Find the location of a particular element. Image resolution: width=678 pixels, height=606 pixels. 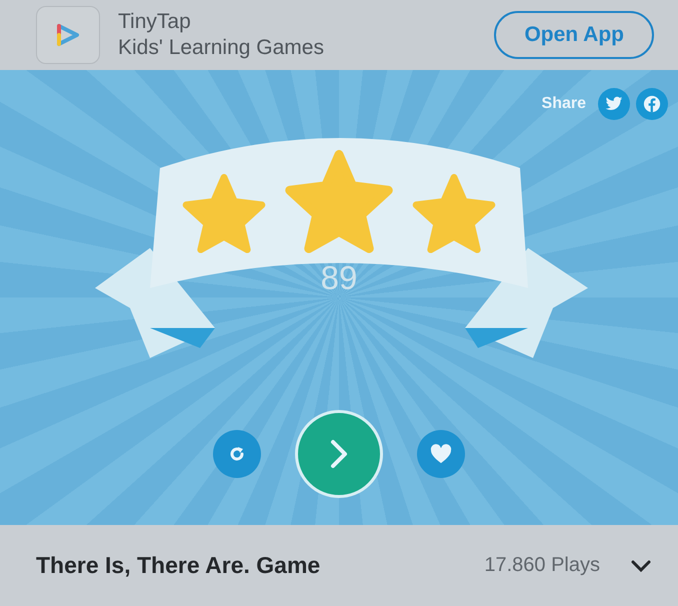

f-share-button is located at coordinates (652, 104).